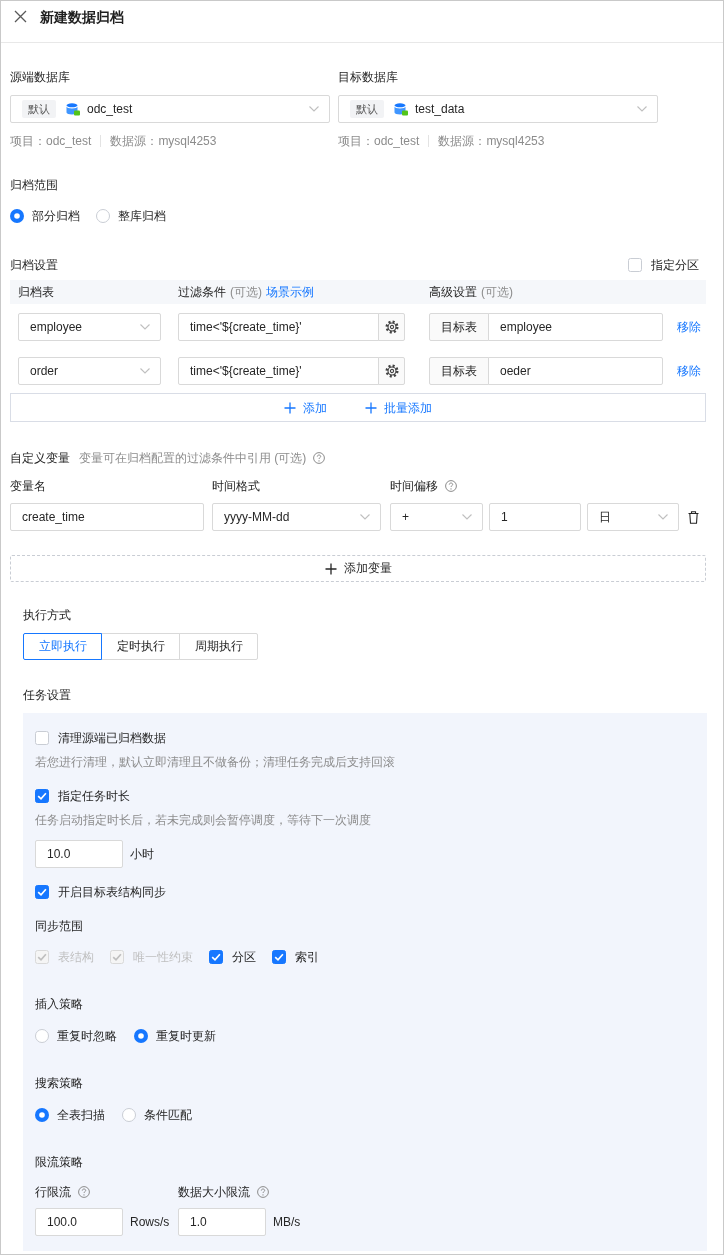 Image resolution: width=724 pixels, height=1255 pixels. What do you see at coordinates (307, 957) in the screenshot?
I see `checkbox-label: 索引` at bounding box center [307, 957].